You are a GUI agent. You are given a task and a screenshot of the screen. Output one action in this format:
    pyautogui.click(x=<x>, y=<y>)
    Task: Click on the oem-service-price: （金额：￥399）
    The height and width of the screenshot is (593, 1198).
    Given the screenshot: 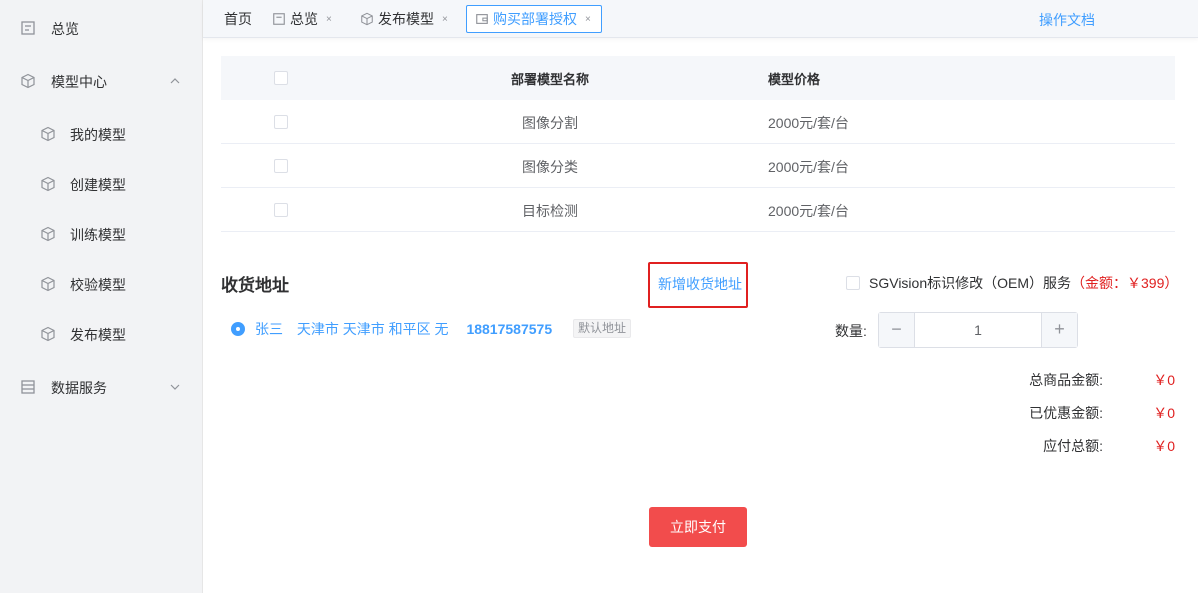 What is the action you would take?
    pyautogui.click(x=1125, y=283)
    